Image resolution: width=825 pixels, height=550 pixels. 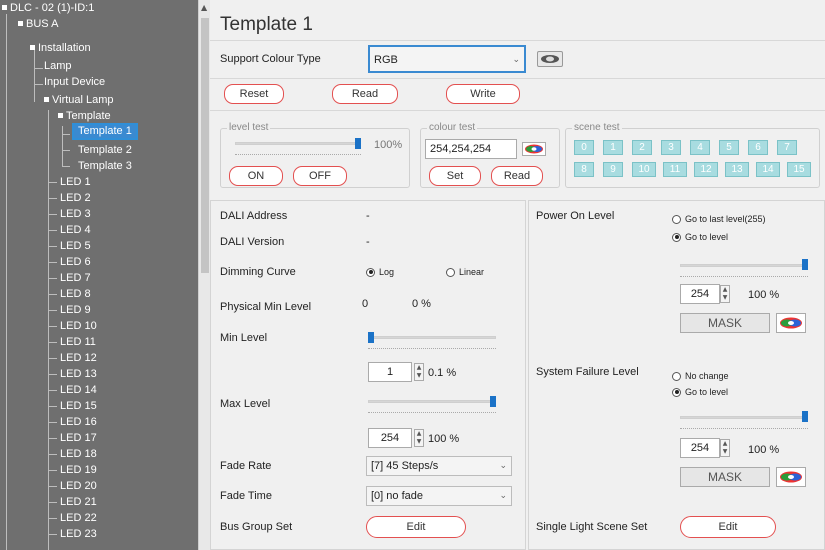 What do you see at coordinates (416, 527) in the screenshot?
I see `bus-group-edit-button: Edit` at bounding box center [416, 527].